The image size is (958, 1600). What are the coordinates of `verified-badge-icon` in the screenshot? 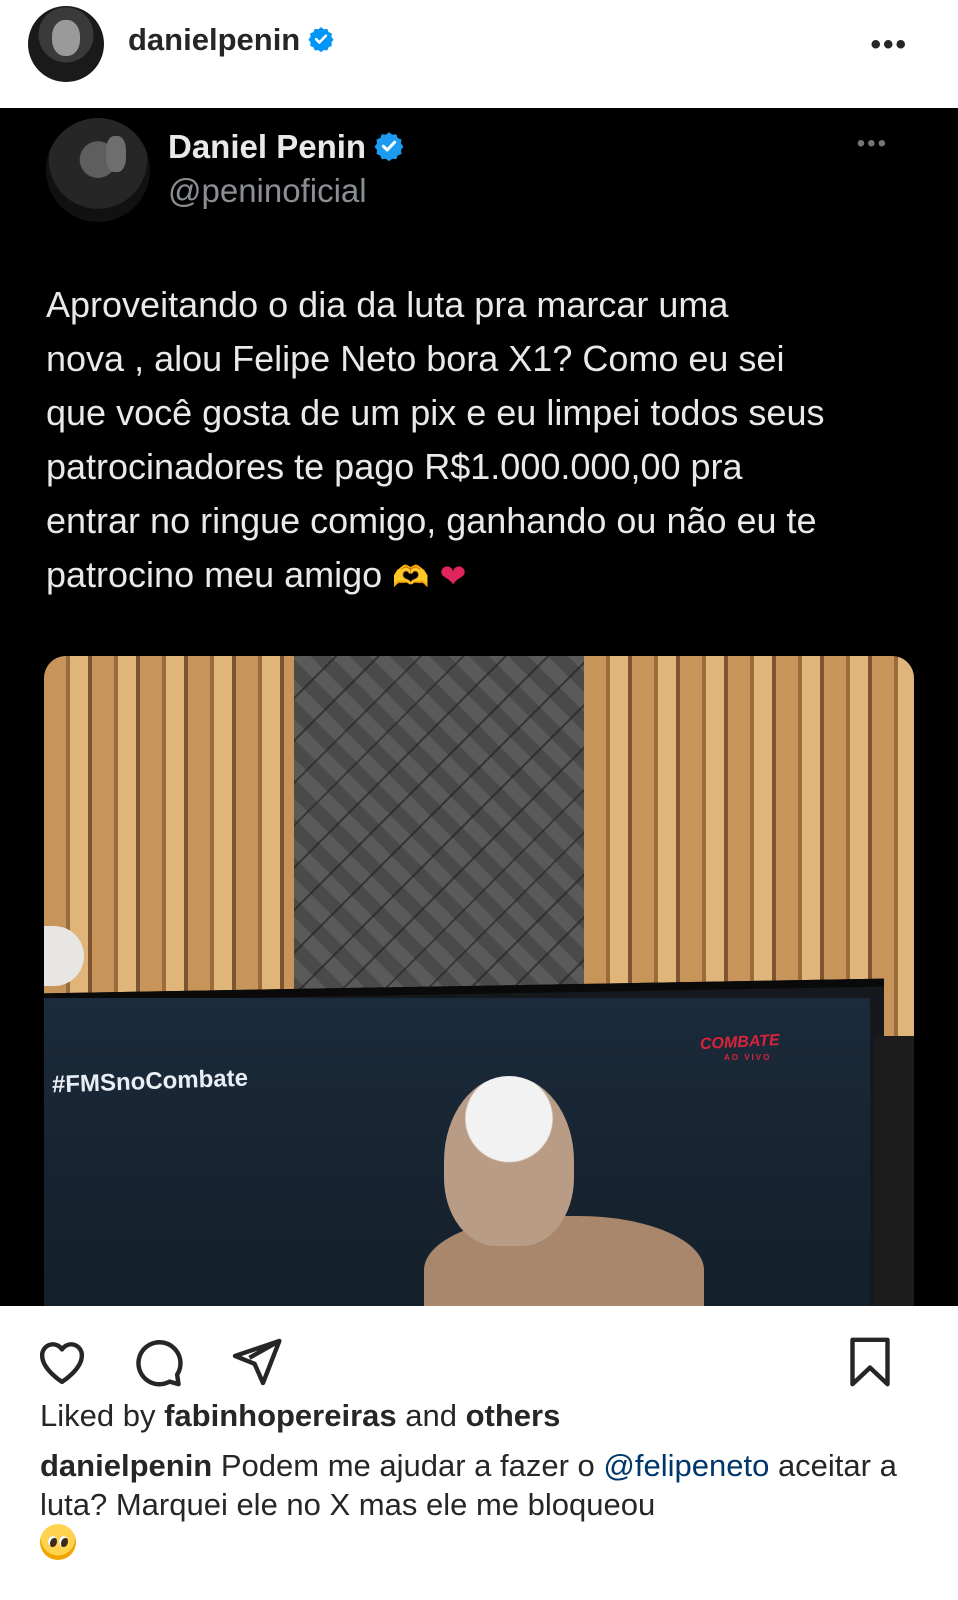 It's located at (321, 39).